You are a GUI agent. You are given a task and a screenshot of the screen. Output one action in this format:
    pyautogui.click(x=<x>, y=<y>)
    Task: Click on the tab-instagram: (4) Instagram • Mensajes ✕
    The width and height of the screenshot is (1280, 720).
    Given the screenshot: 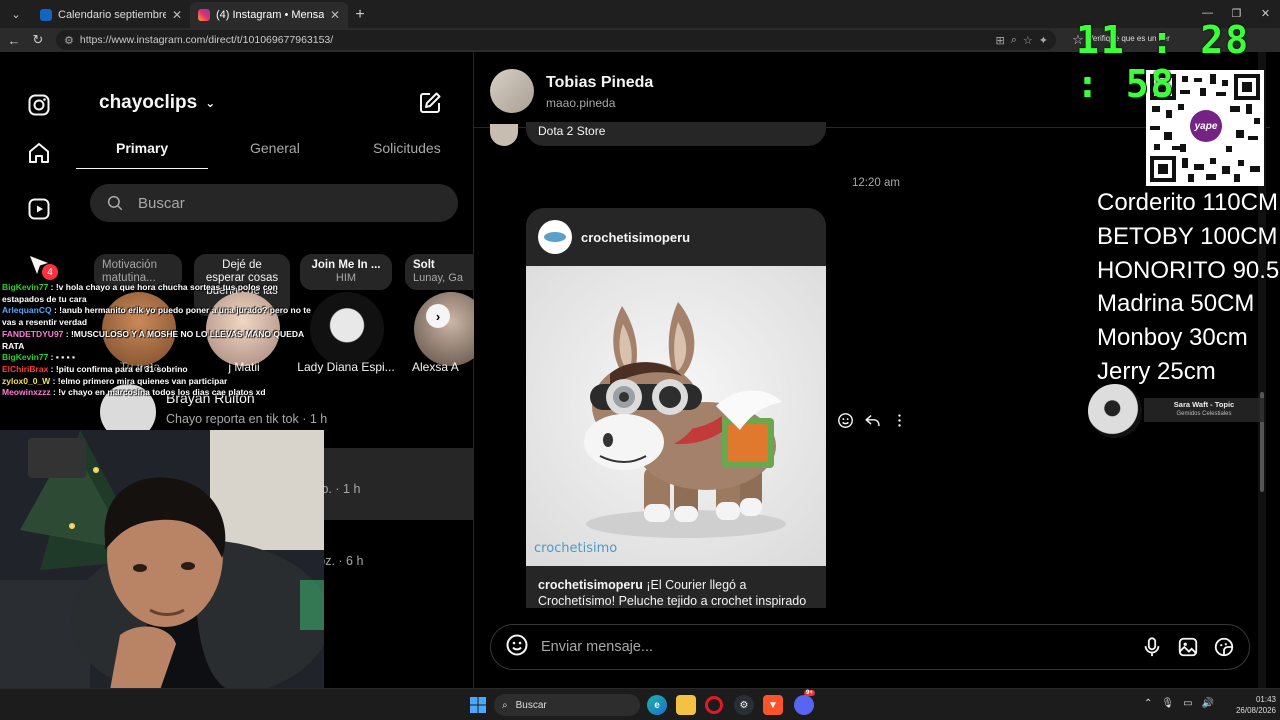 What is the action you would take?
    pyautogui.click(x=269, y=15)
    